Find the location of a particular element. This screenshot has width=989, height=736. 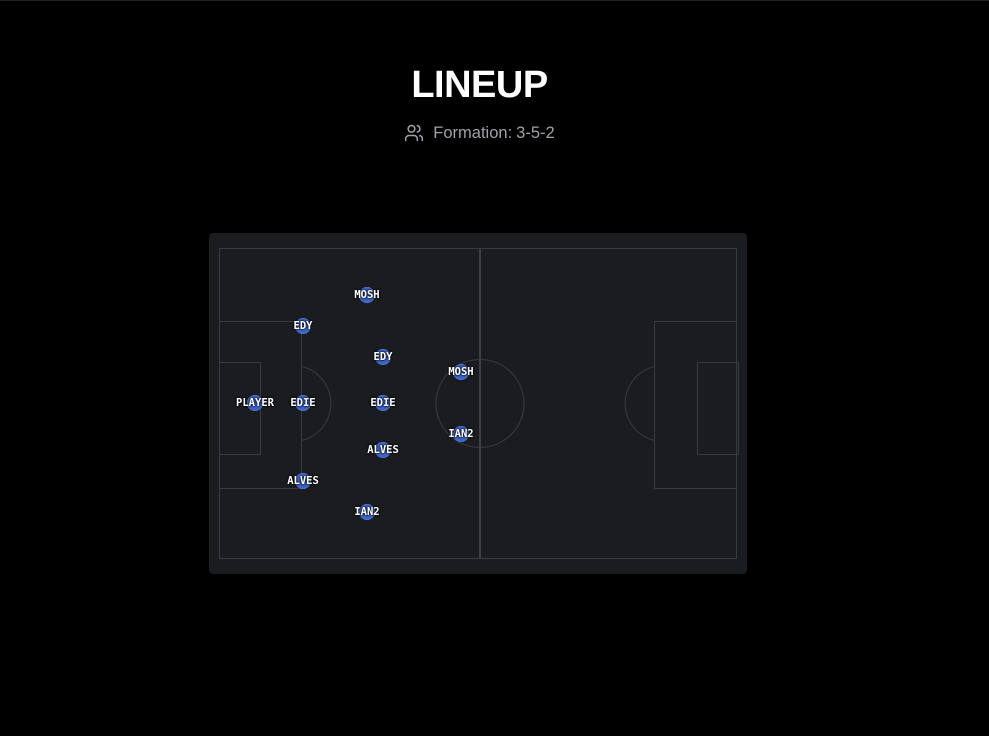

right-goal-area is located at coordinates (718, 408).